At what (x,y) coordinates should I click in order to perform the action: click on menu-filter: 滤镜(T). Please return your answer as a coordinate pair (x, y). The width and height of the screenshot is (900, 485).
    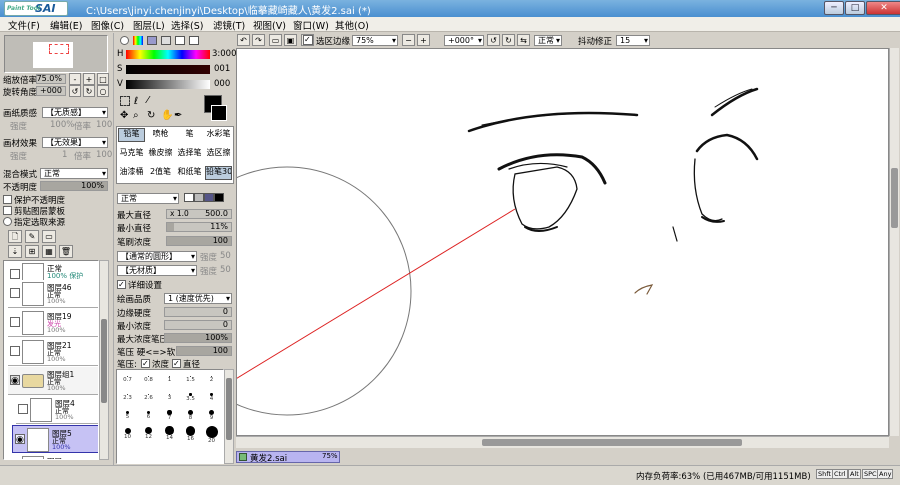
    Looking at the image, I should click on (229, 25).